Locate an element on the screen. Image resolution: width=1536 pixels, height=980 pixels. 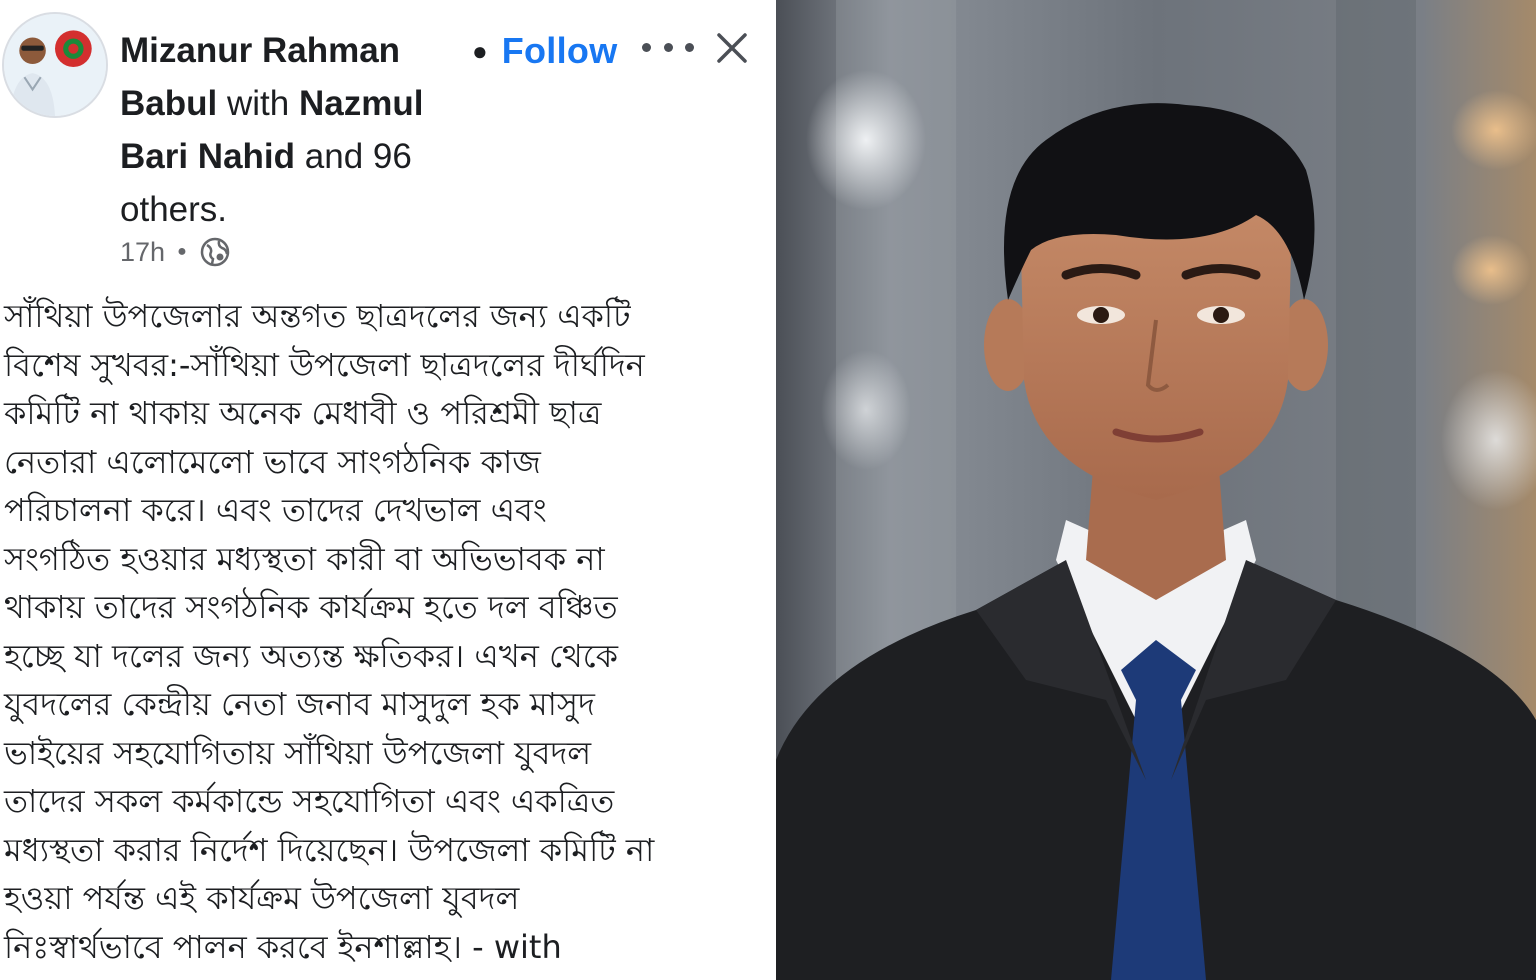
more-options-icon is located at coordinates (668, 47).